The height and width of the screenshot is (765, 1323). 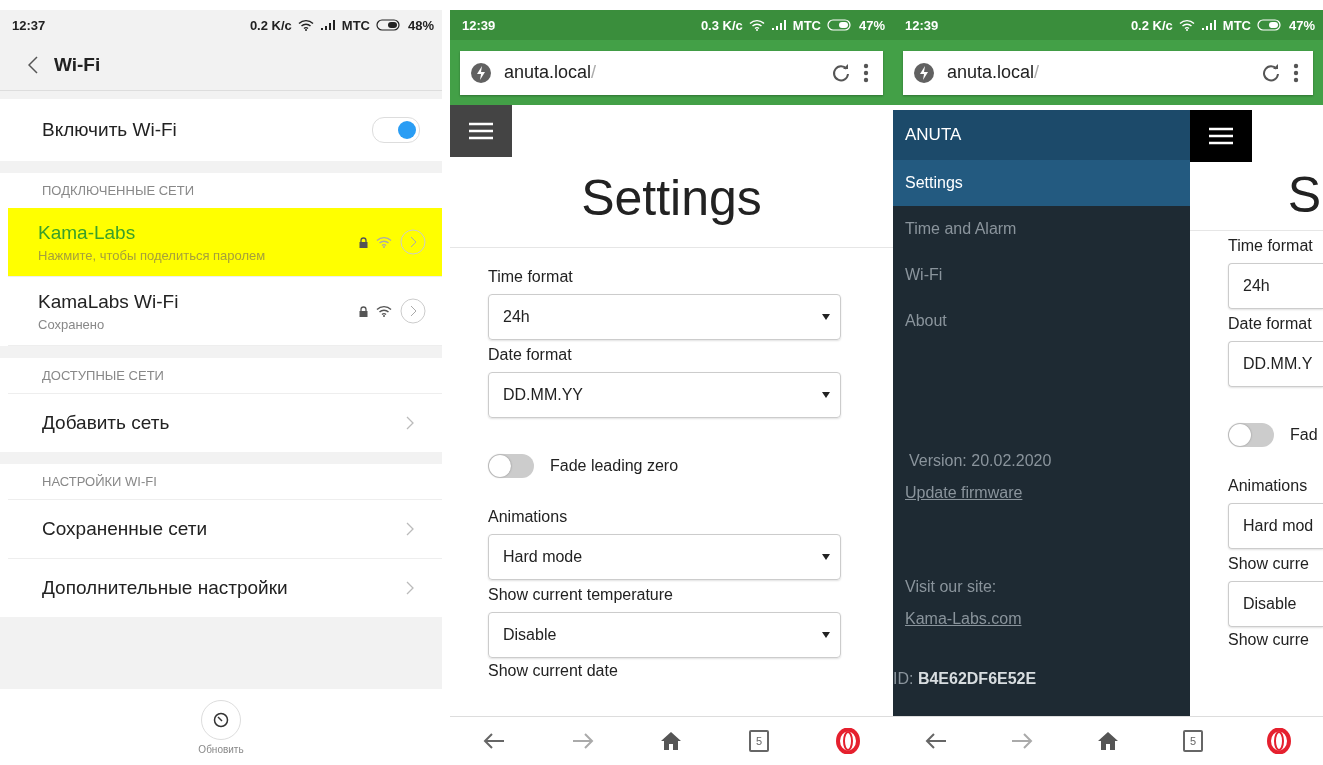 I want to click on update-link: Update firmware, so click(x=964, y=493).